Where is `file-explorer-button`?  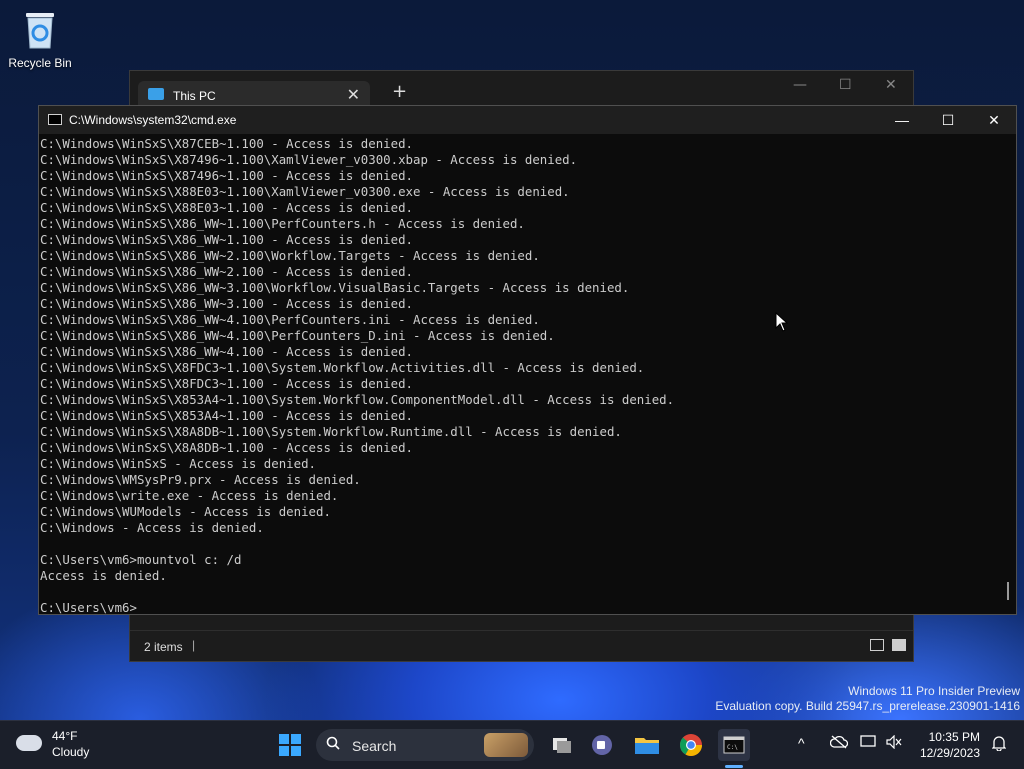 file-explorer-button is located at coordinates (647, 745).